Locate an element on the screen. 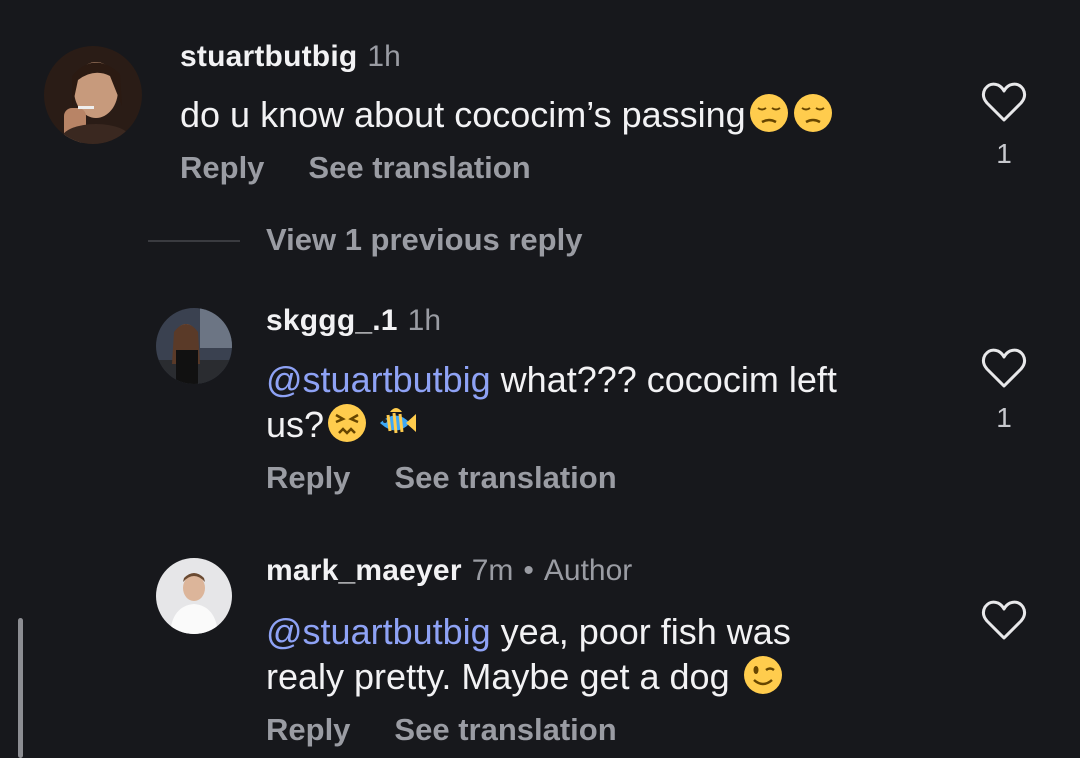 The width and height of the screenshot is (1080, 758). comment-text: @stuartbutbig what??? cococim left us? is located at coordinates (551, 402).